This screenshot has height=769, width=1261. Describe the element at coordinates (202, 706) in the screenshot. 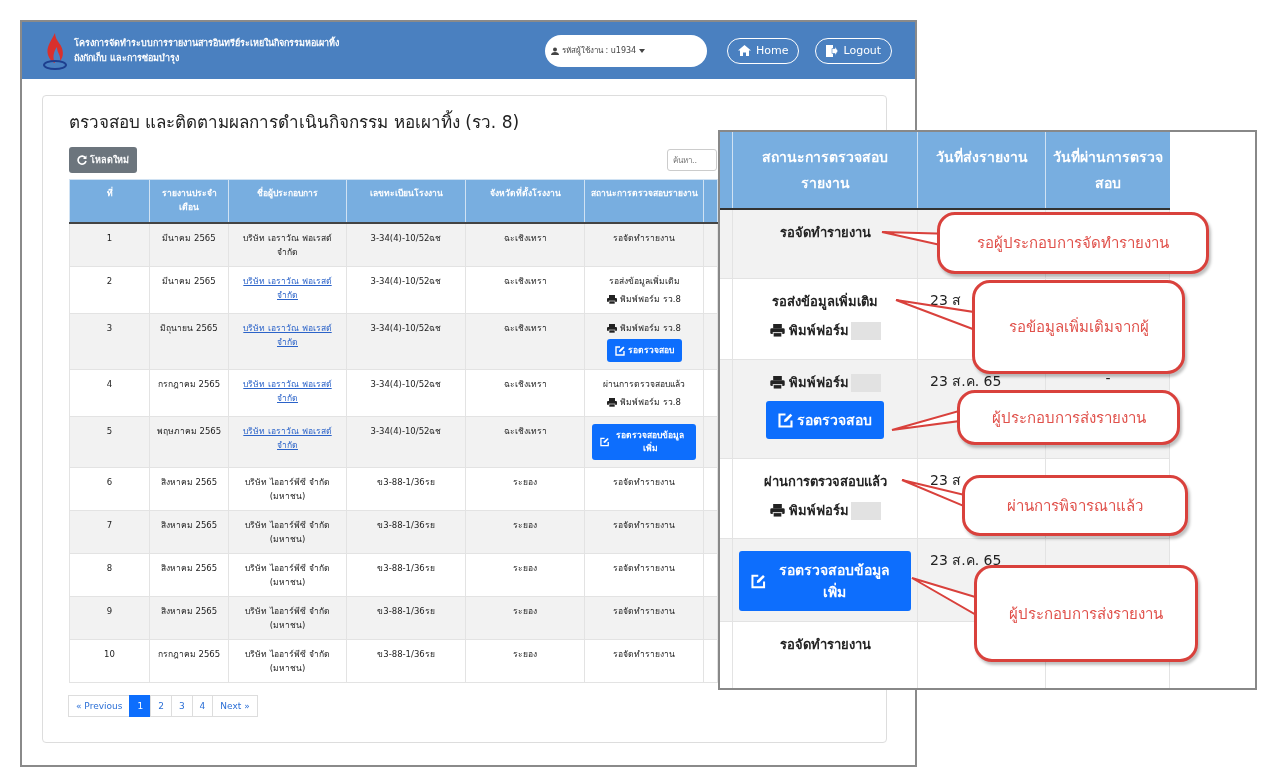

I see `page-link: 4` at that location.